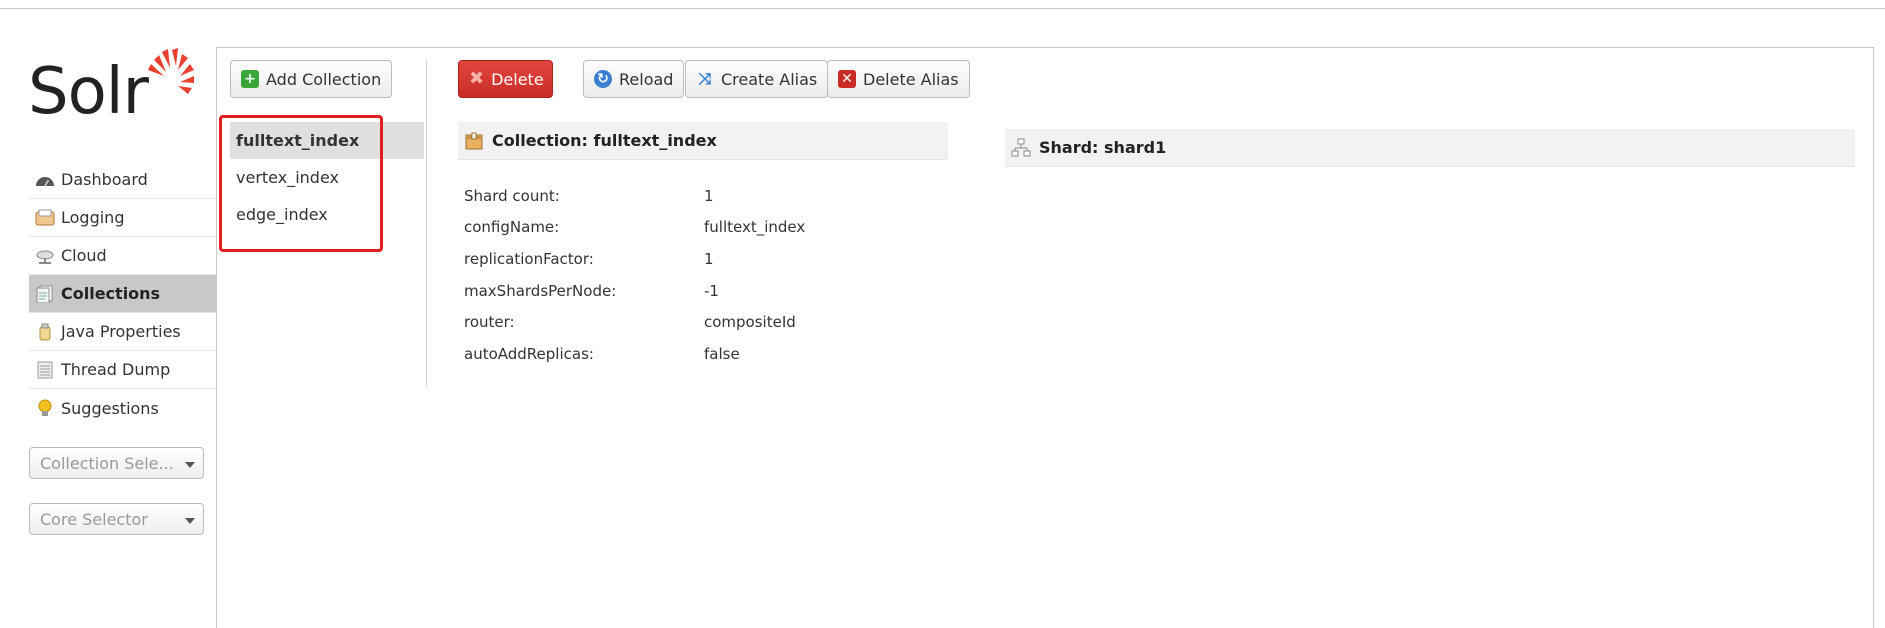 The height and width of the screenshot is (628, 1885). I want to click on property-key: router:, so click(489, 322).